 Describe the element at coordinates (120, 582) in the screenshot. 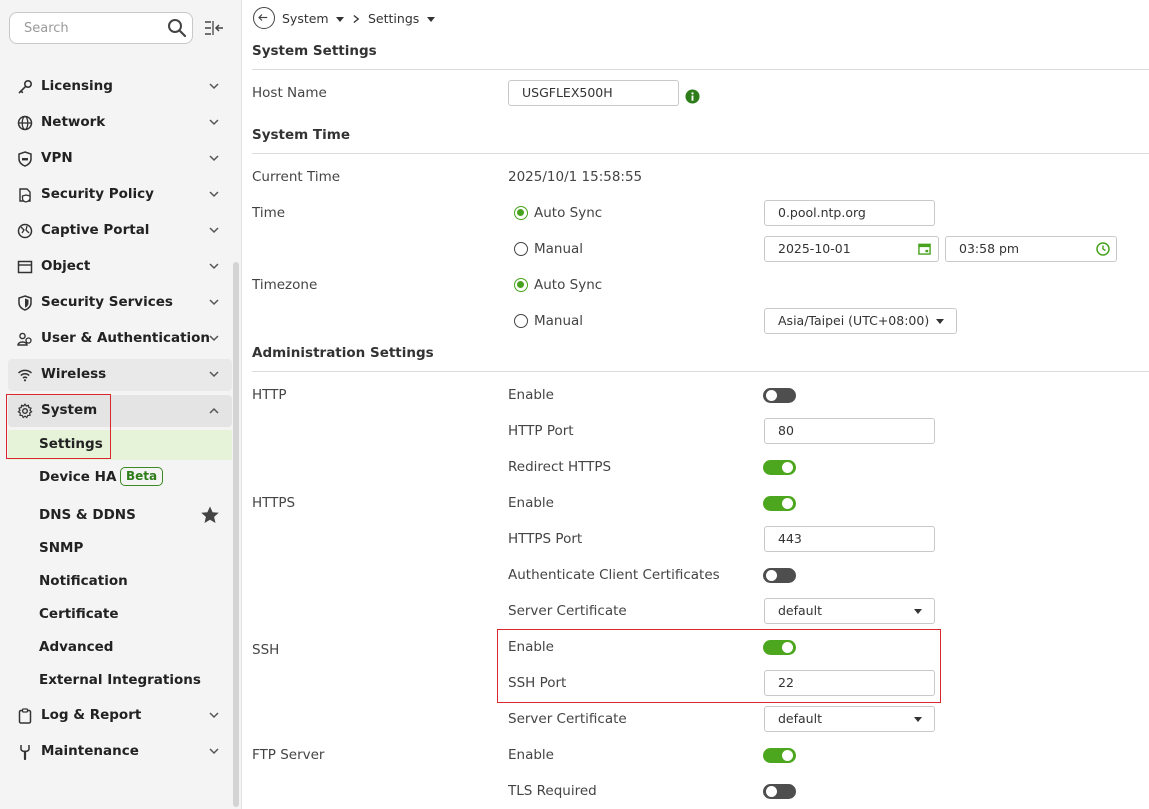

I see `sidebar-subitem-notification: Notification` at that location.